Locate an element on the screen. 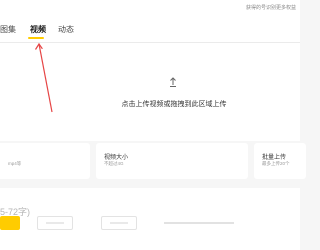  format-card-subtitle: mp4等 is located at coordinates (15, 163).